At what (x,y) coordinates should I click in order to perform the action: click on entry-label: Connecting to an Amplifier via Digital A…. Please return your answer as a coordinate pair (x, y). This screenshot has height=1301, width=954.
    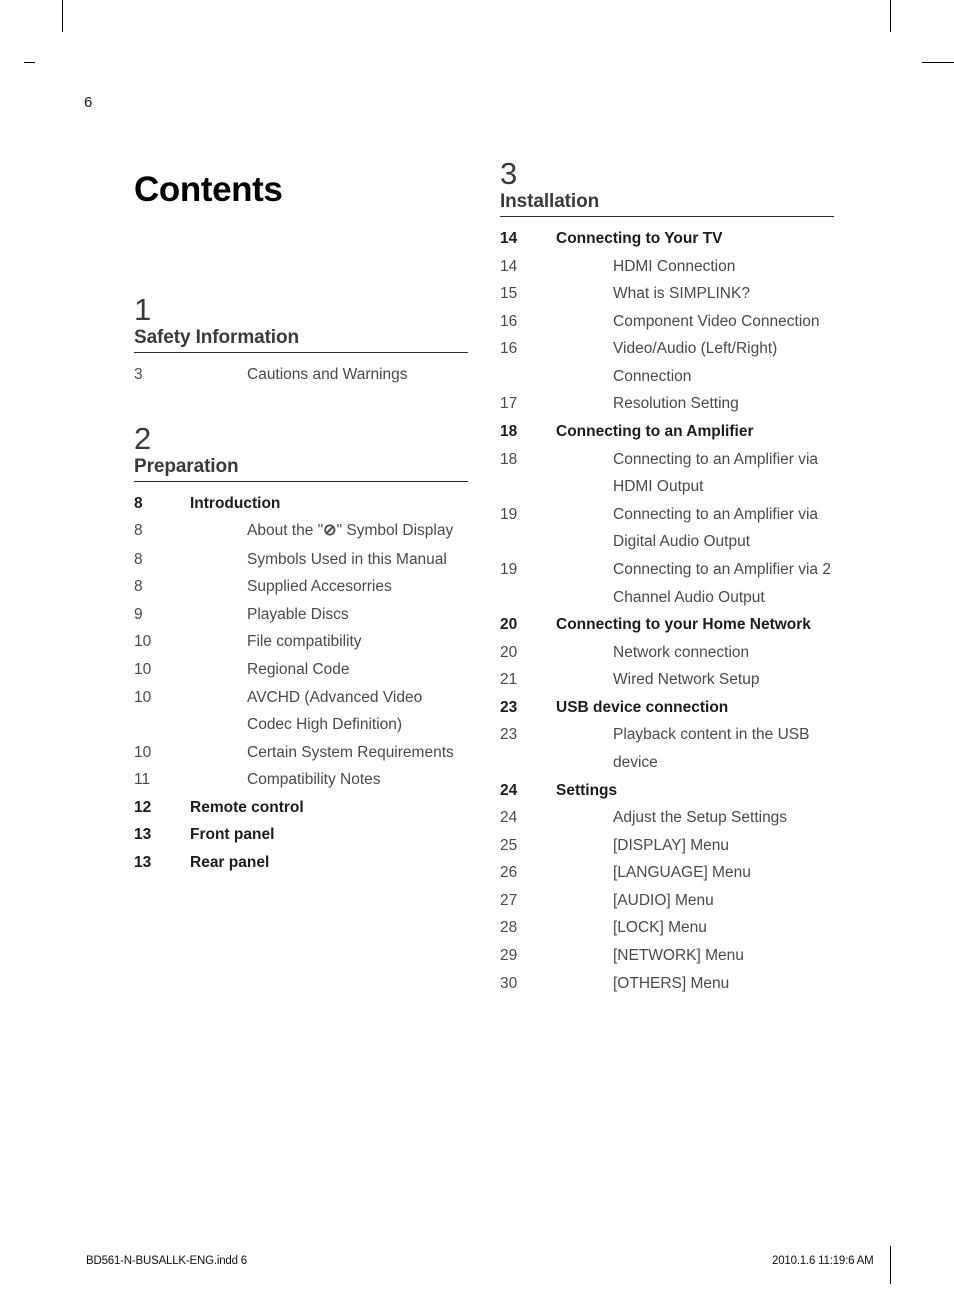
    Looking at the image, I should click on (716, 528).